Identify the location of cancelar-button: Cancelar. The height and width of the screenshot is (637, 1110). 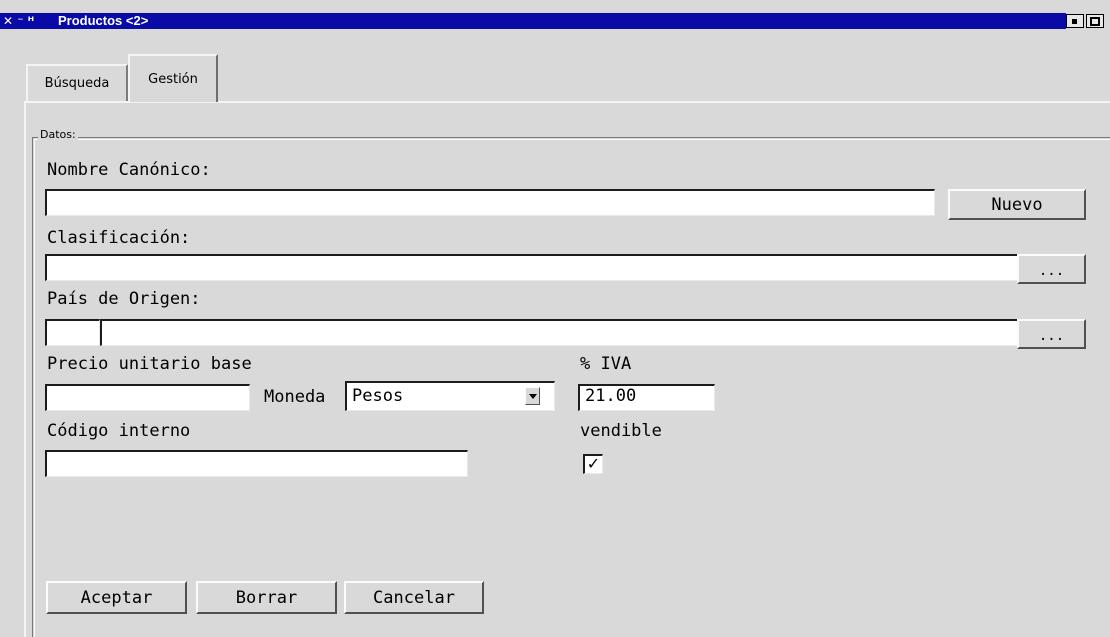
(414, 597).